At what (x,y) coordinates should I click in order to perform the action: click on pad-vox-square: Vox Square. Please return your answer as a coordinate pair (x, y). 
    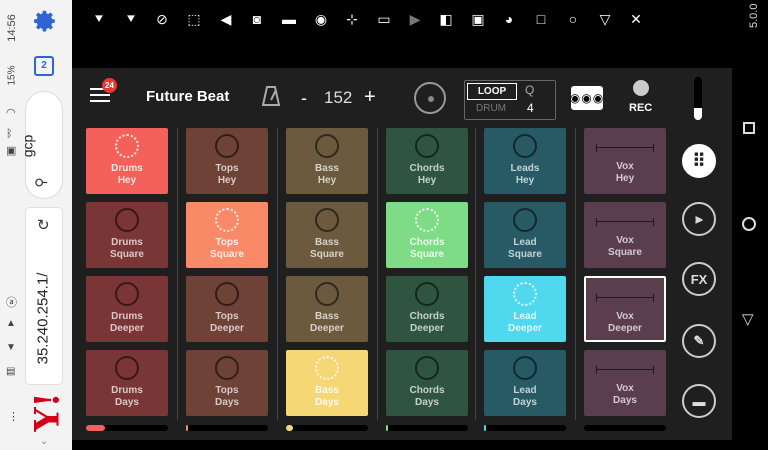
    Looking at the image, I should click on (625, 235).